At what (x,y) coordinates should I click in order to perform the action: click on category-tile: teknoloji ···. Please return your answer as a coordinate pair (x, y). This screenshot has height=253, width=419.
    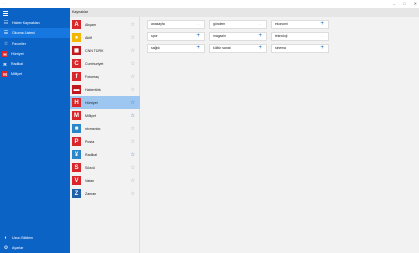
    Looking at the image, I should click on (300, 36).